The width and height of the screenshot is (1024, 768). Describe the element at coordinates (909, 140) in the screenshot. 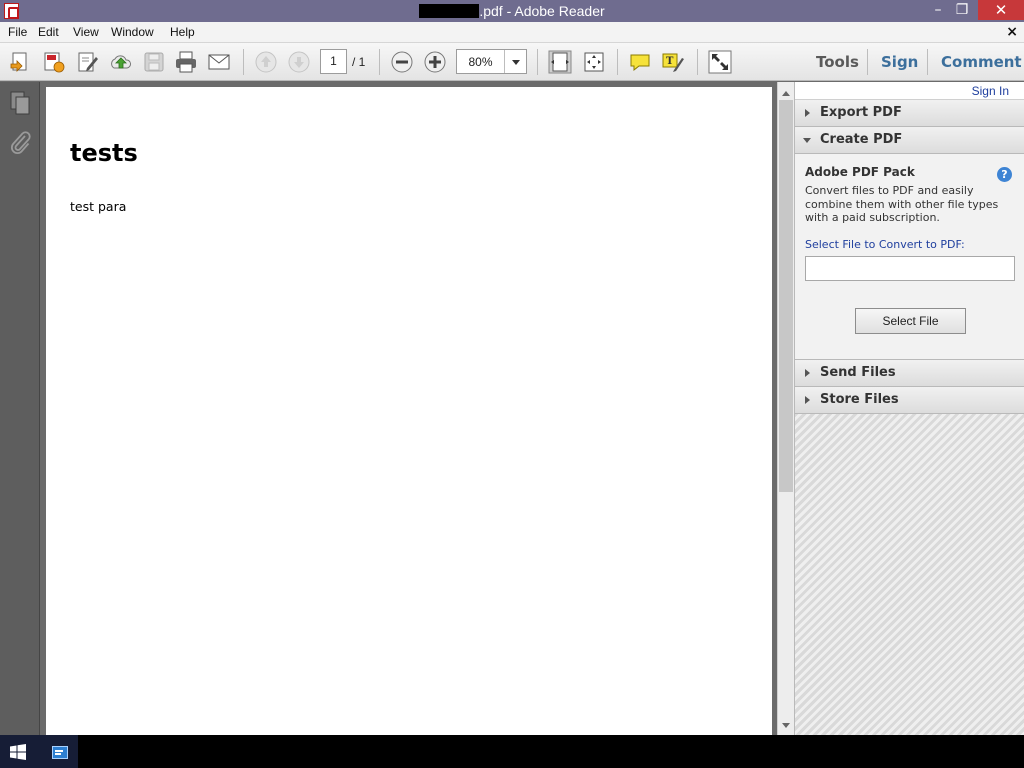

I see `create-pdf-section: Create PDF` at that location.